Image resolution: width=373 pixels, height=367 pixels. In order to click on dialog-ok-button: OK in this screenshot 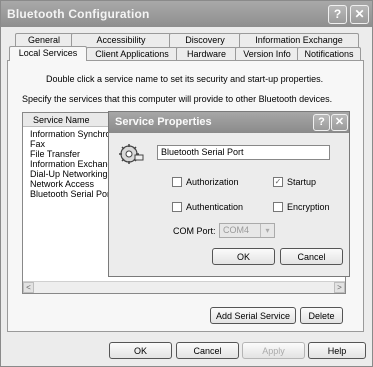, I will do `click(243, 256)`.